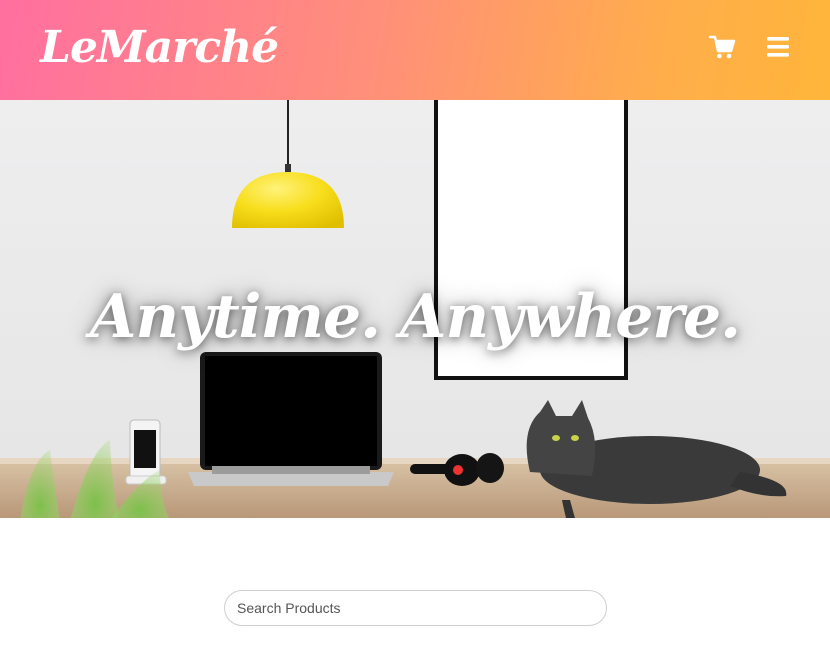 This screenshot has width=830, height=647. I want to click on site-logo: LeMarché, so click(159, 47).